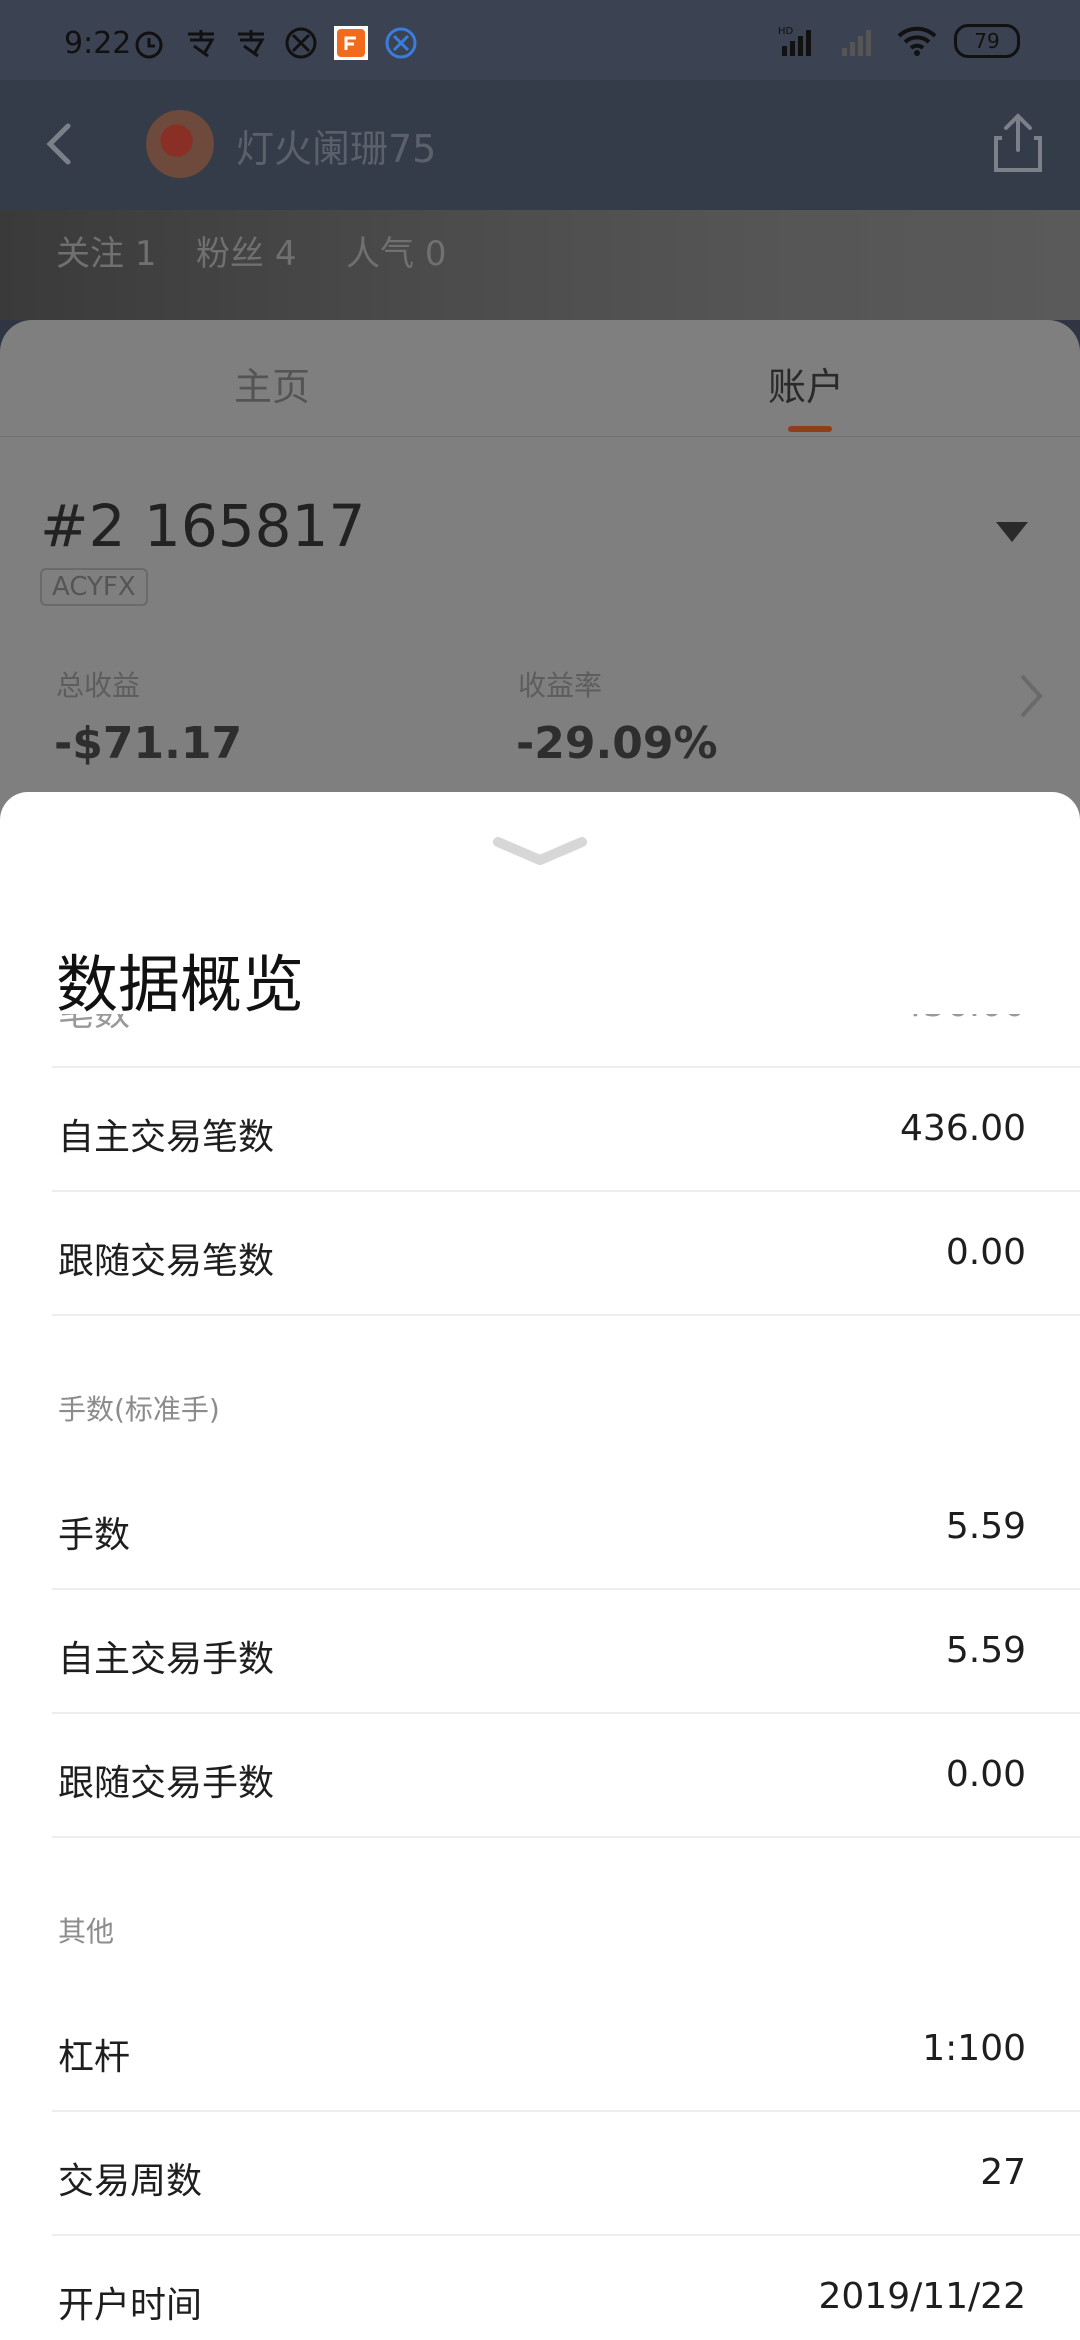 This screenshot has width=1080, height=2340. What do you see at coordinates (987, 41) in the screenshot?
I see `battery-indicator: 79` at bounding box center [987, 41].